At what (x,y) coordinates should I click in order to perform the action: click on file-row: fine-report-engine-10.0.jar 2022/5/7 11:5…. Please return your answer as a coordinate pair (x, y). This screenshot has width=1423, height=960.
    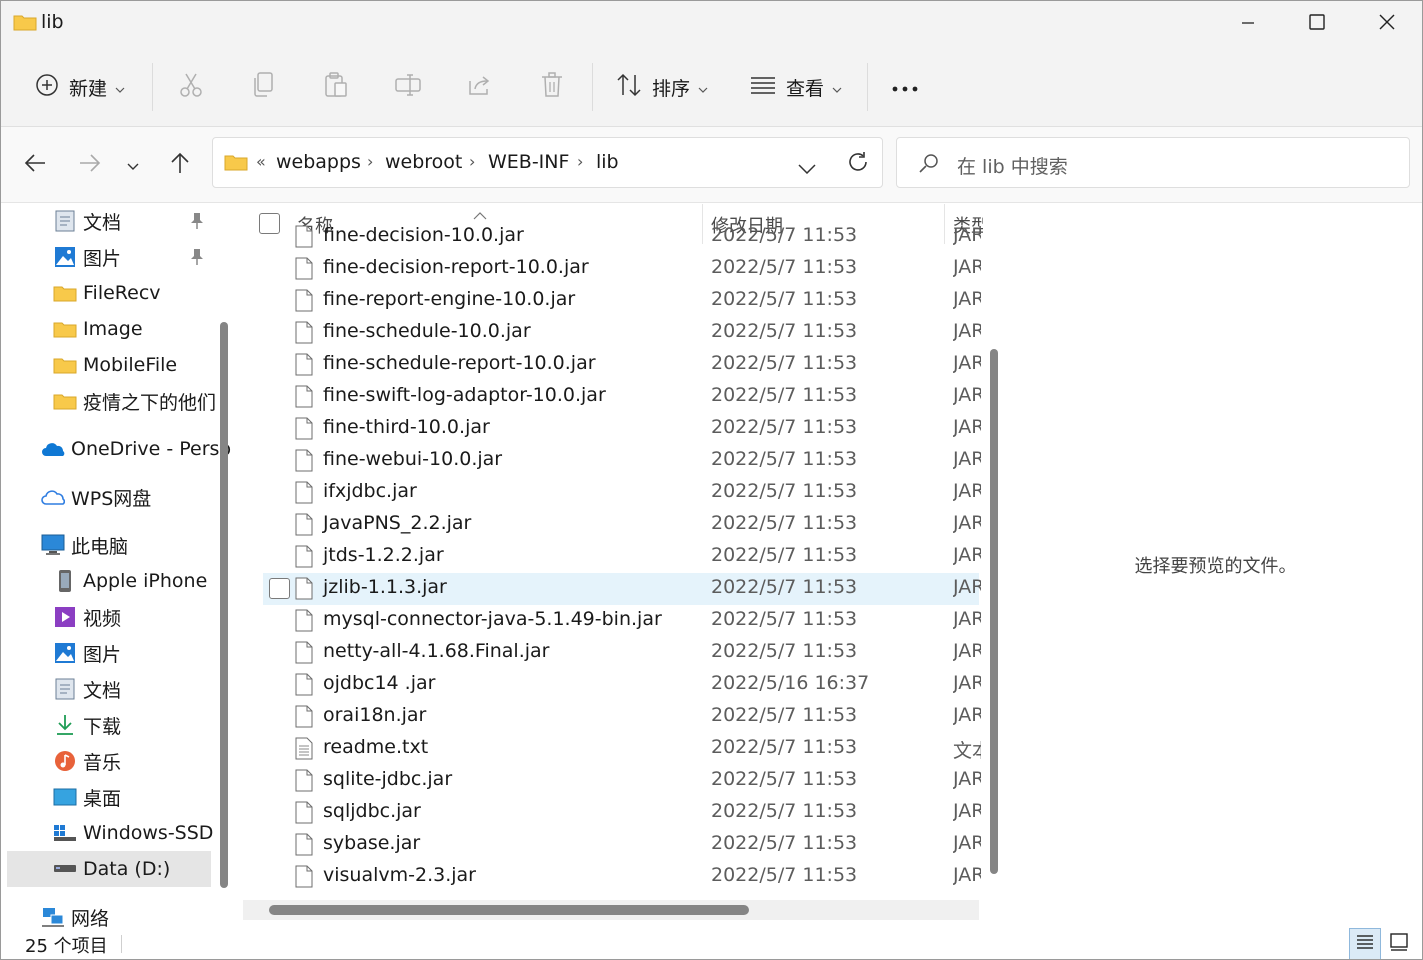
    Looking at the image, I should click on (622, 301).